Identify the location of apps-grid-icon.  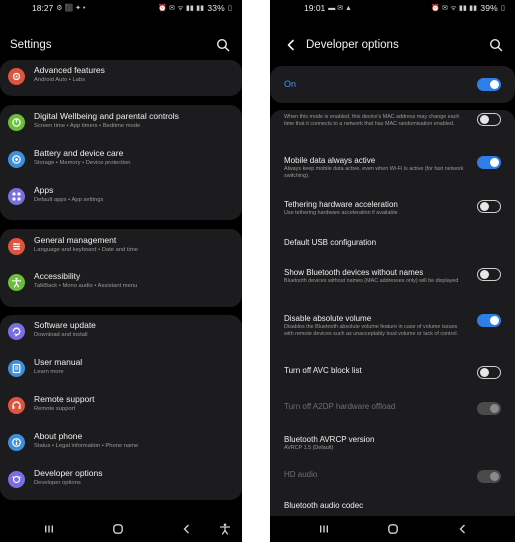
(16, 196).